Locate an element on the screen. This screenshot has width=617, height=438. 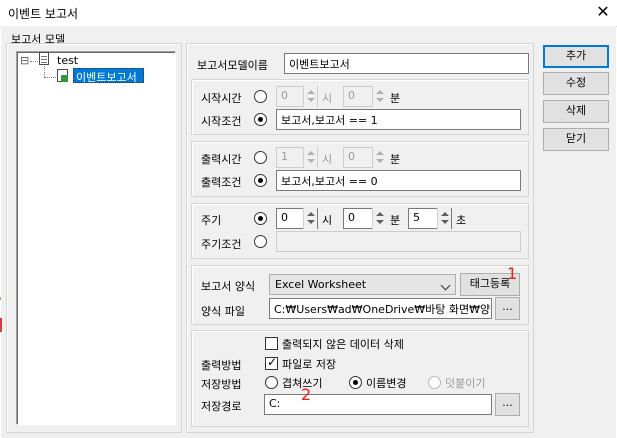
output-condition-input: 보고서,보고서 == 0 is located at coordinates (398, 180).